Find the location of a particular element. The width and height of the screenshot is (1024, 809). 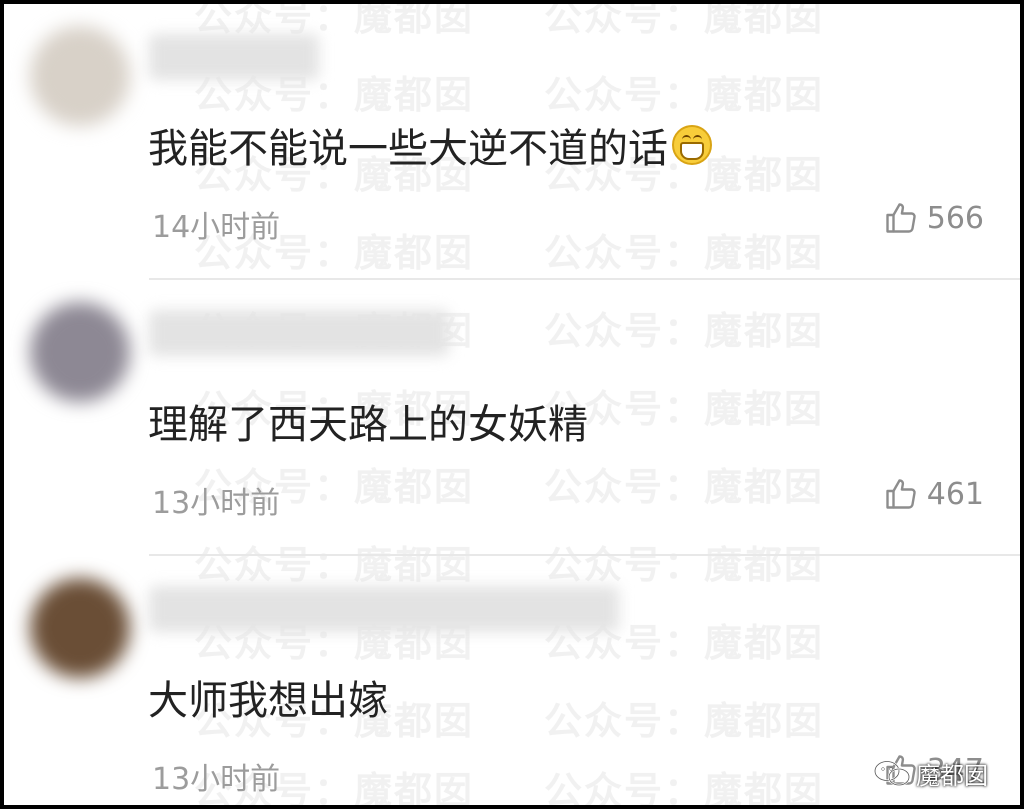

like-button: 566 is located at coordinates (933, 218).